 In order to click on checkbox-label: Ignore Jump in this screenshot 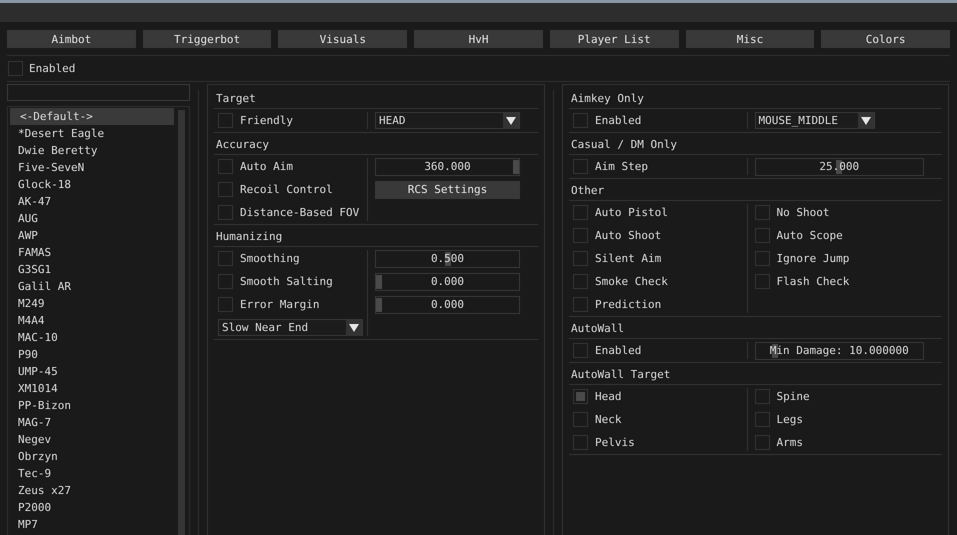, I will do `click(813, 258)`.